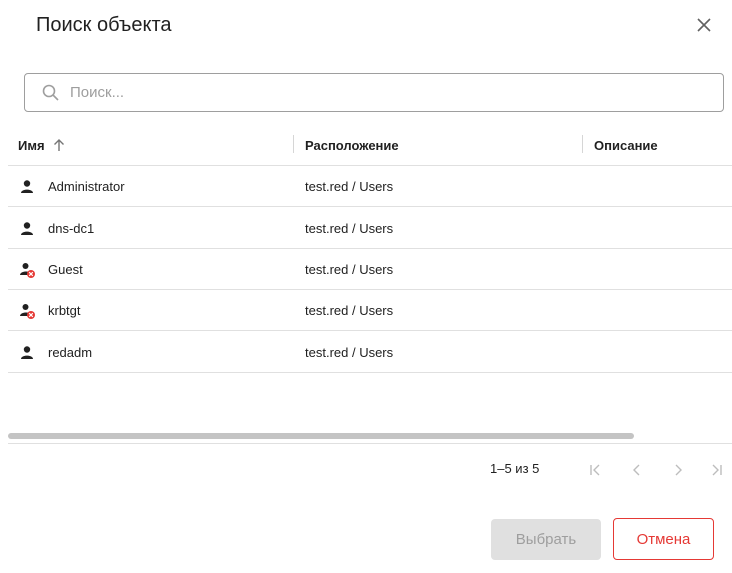 Image resolution: width=732 pixels, height=573 pixels. What do you see at coordinates (71, 228) in the screenshot?
I see `row-name: dns-dc1` at bounding box center [71, 228].